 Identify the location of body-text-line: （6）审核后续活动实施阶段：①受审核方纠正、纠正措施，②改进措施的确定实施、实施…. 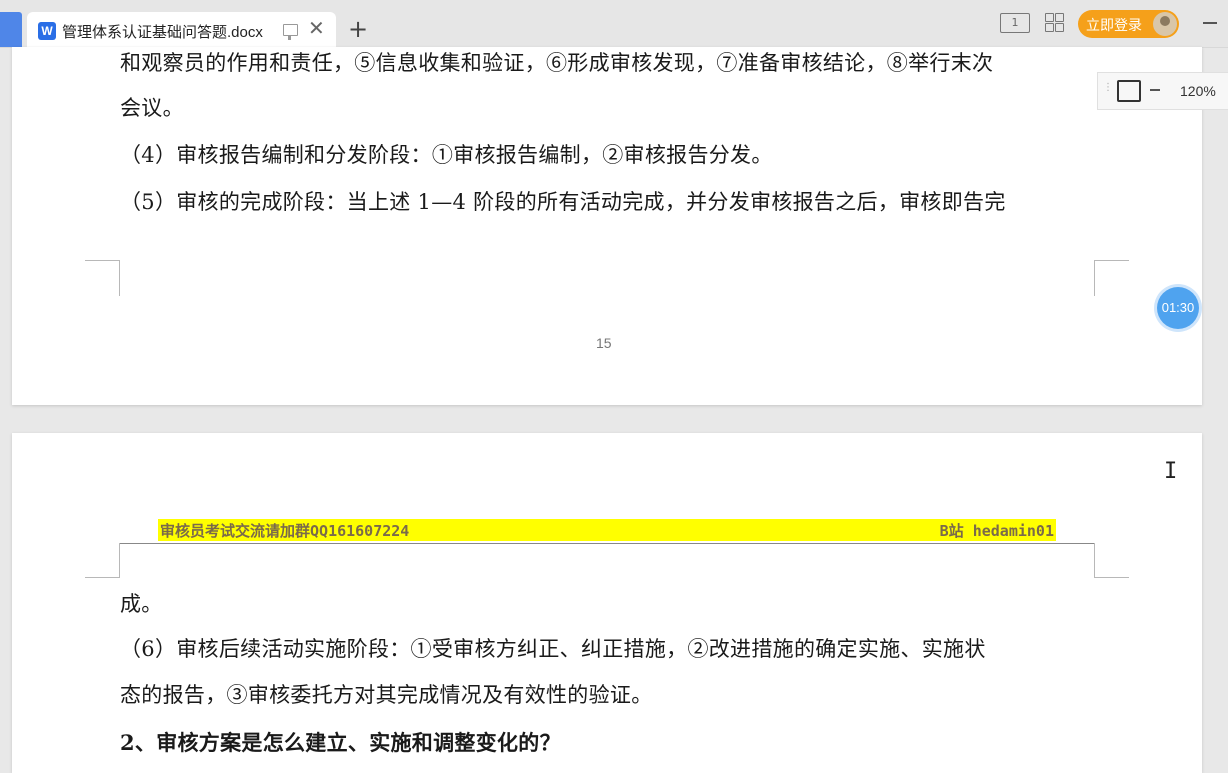
(553, 648).